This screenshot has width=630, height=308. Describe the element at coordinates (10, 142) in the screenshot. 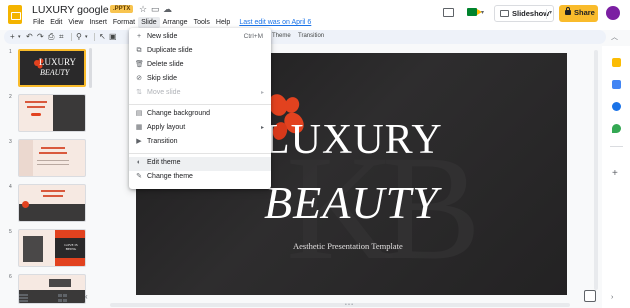

I see `slide-number: 3` at that location.